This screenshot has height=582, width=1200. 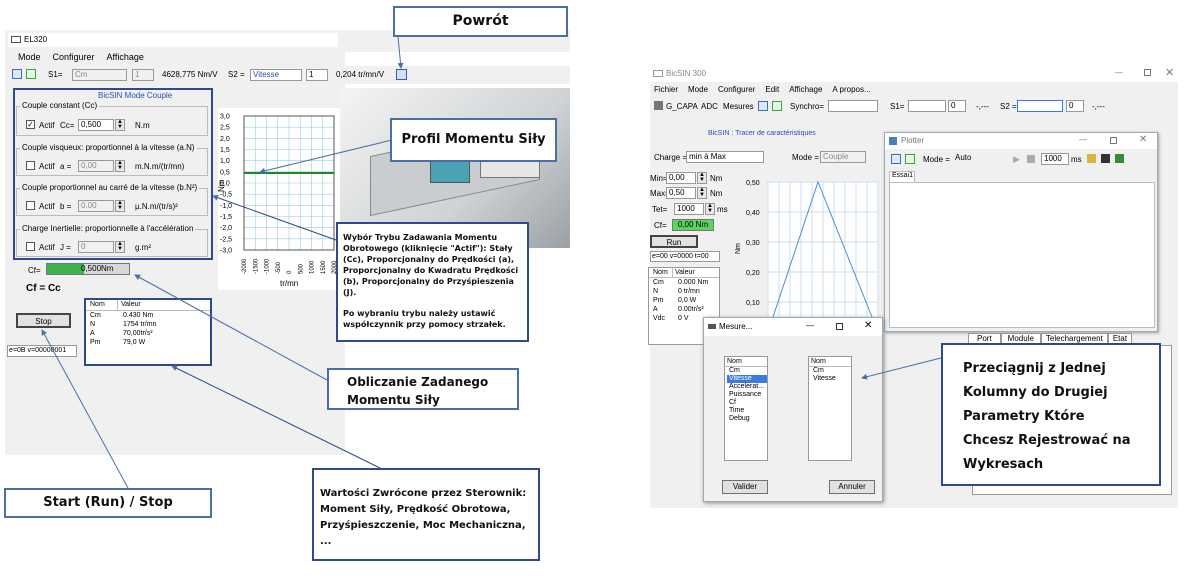 I want to click on menu-mode-right: Mode, so click(x=698, y=89).